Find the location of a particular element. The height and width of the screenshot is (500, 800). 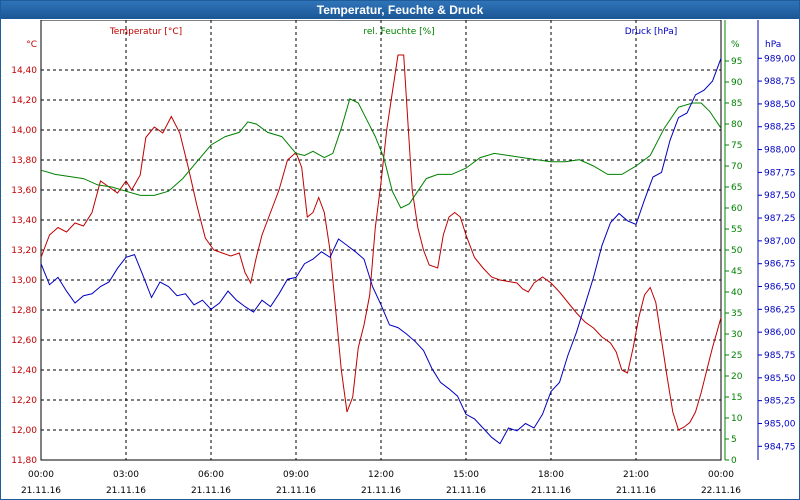

humidity-tick-label: 30 is located at coordinates (737, 335).